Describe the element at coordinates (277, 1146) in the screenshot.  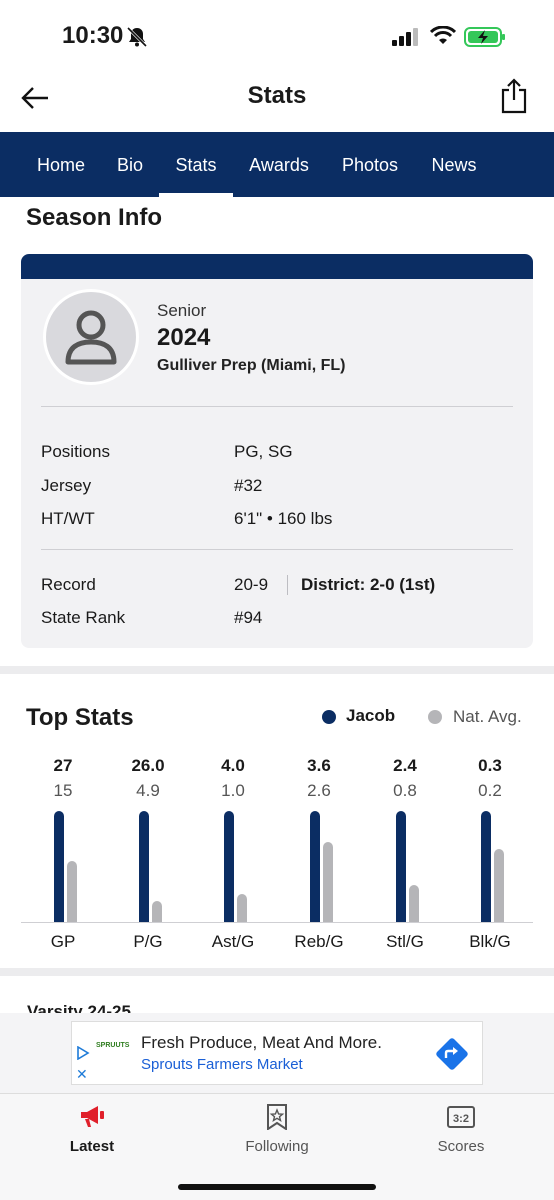
I see `nav-following-label: Following` at that location.